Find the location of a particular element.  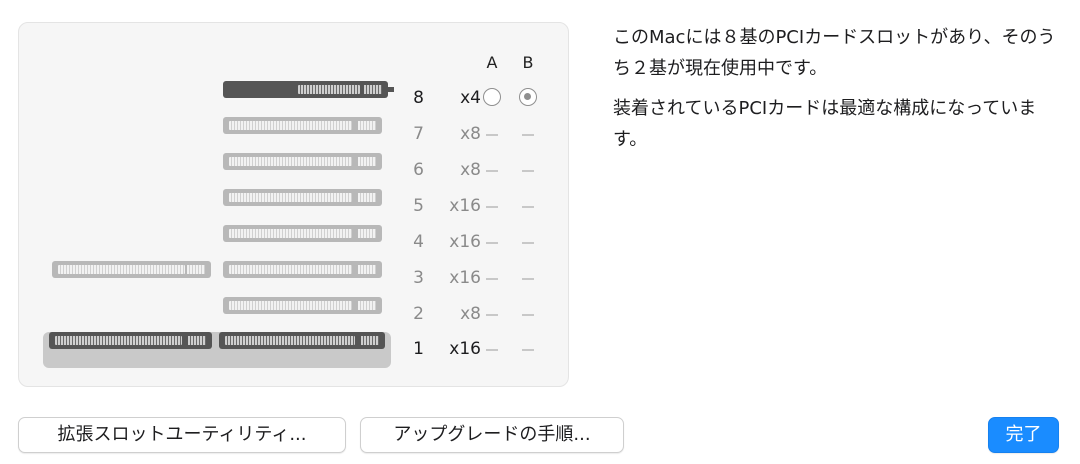

slot-number: 7 is located at coordinates (418, 134).